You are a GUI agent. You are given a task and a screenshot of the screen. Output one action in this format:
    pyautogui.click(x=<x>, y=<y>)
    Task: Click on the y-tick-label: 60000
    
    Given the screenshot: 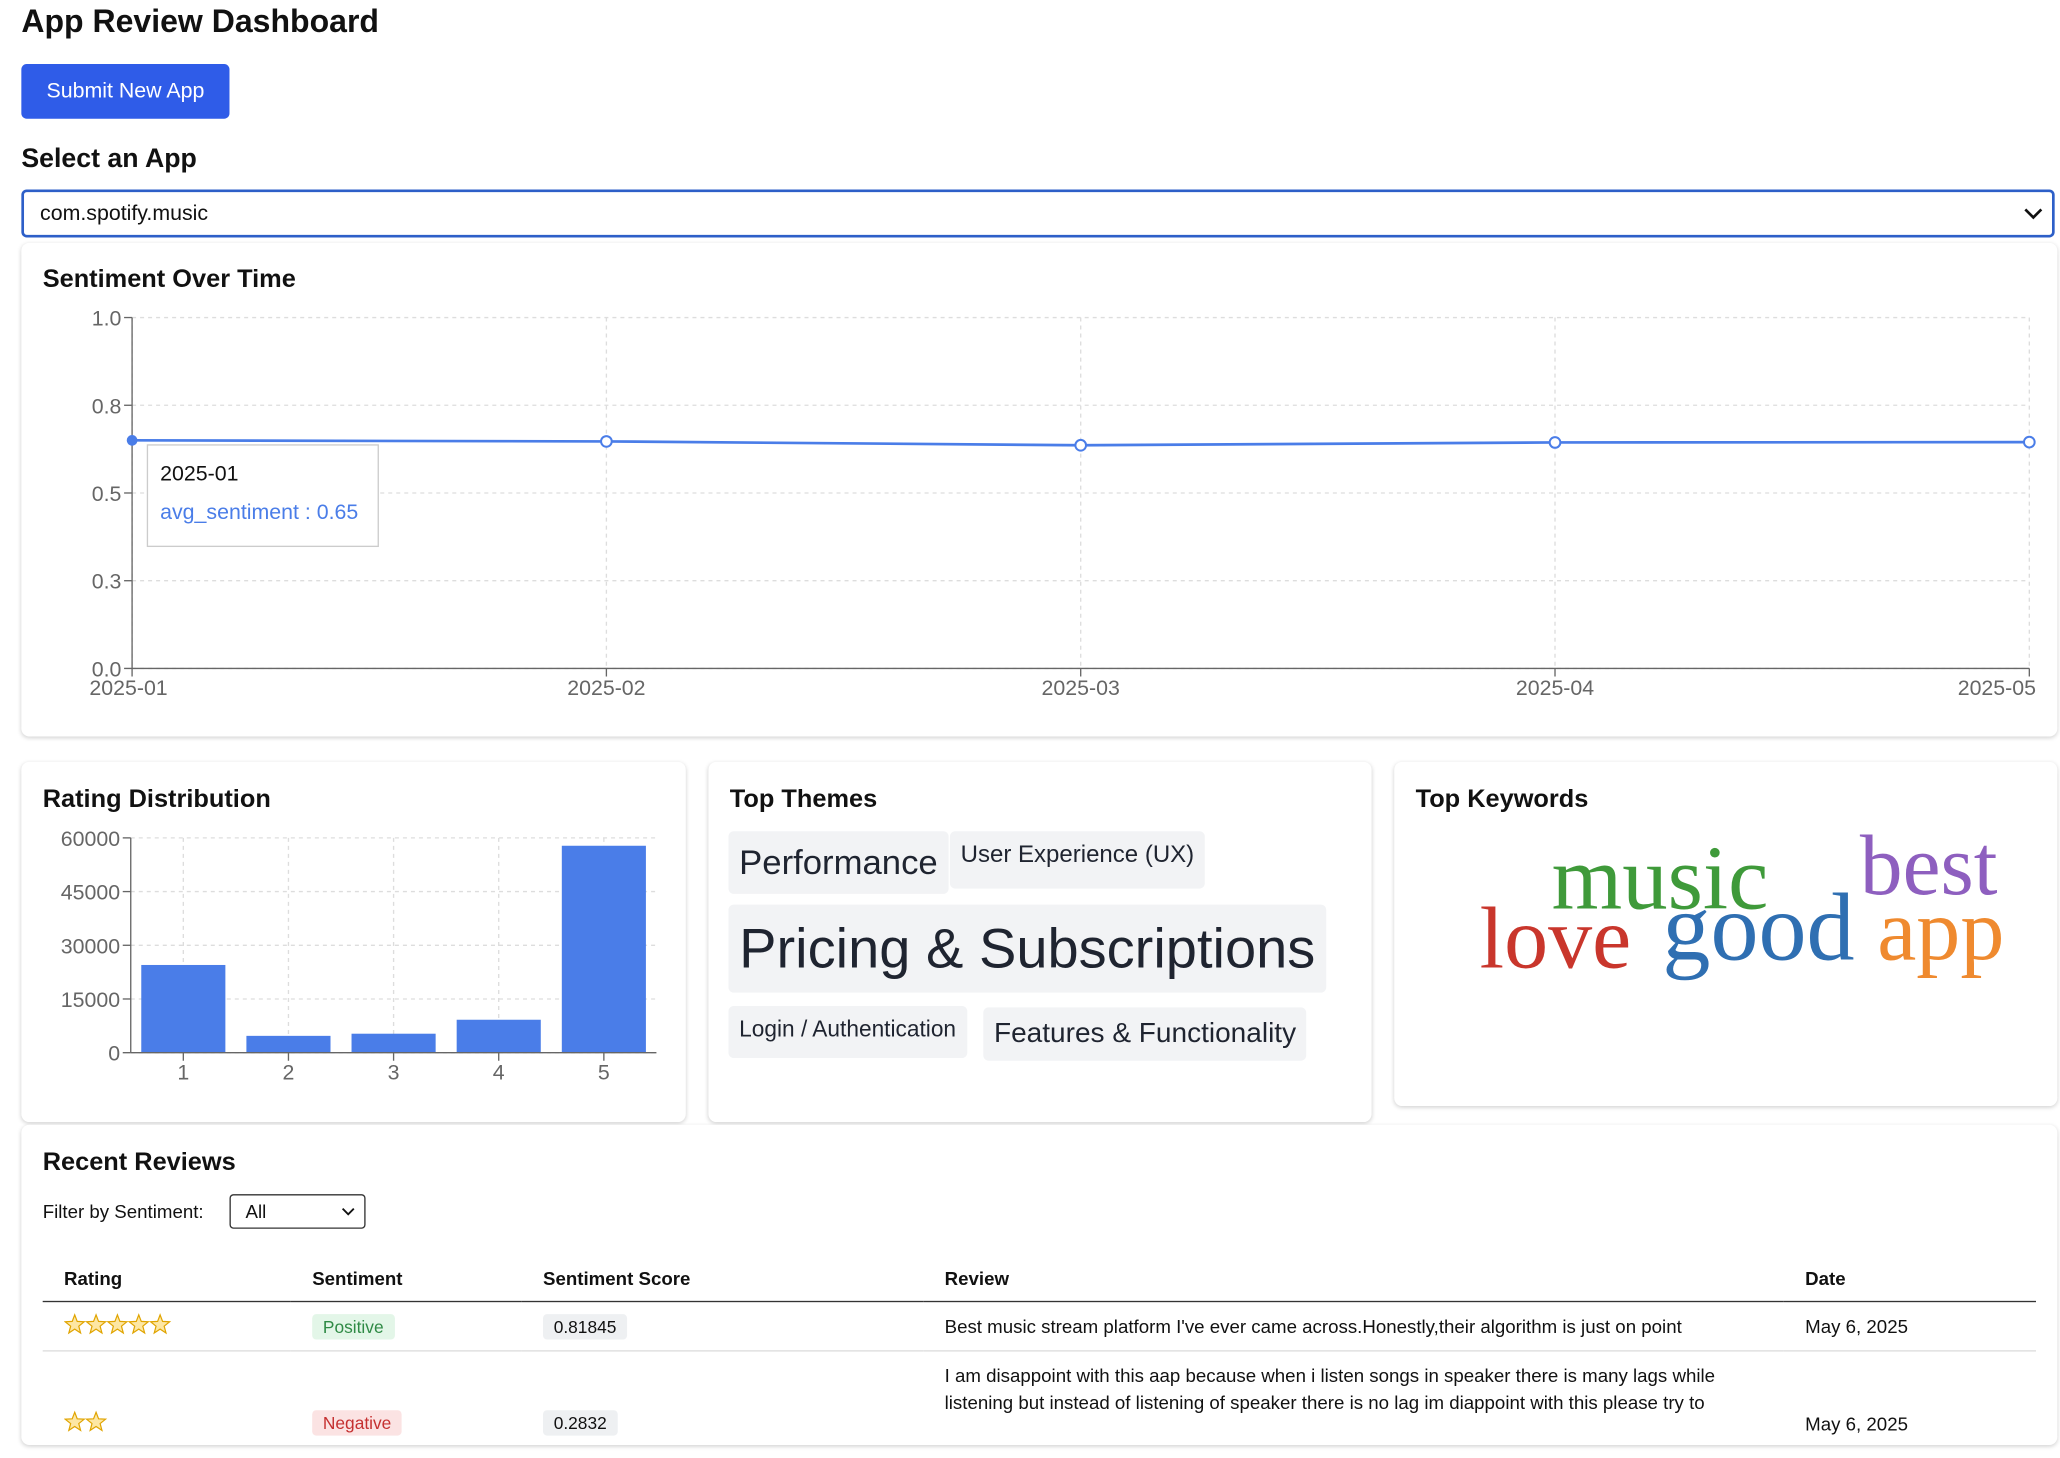 What is the action you would take?
    pyautogui.click(x=90, y=839)
    